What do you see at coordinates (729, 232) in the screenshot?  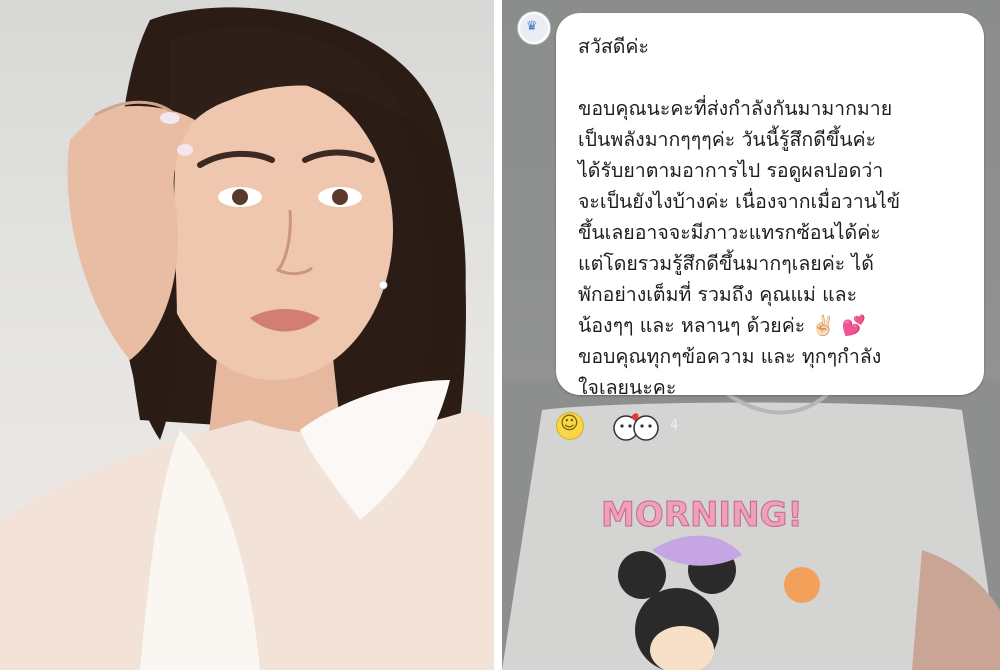 I see `message-line: ขึ้นเลยอาจจะมีภาวะแทรกซ้อนได้ค่ะ` at bounding box center [729, 232].